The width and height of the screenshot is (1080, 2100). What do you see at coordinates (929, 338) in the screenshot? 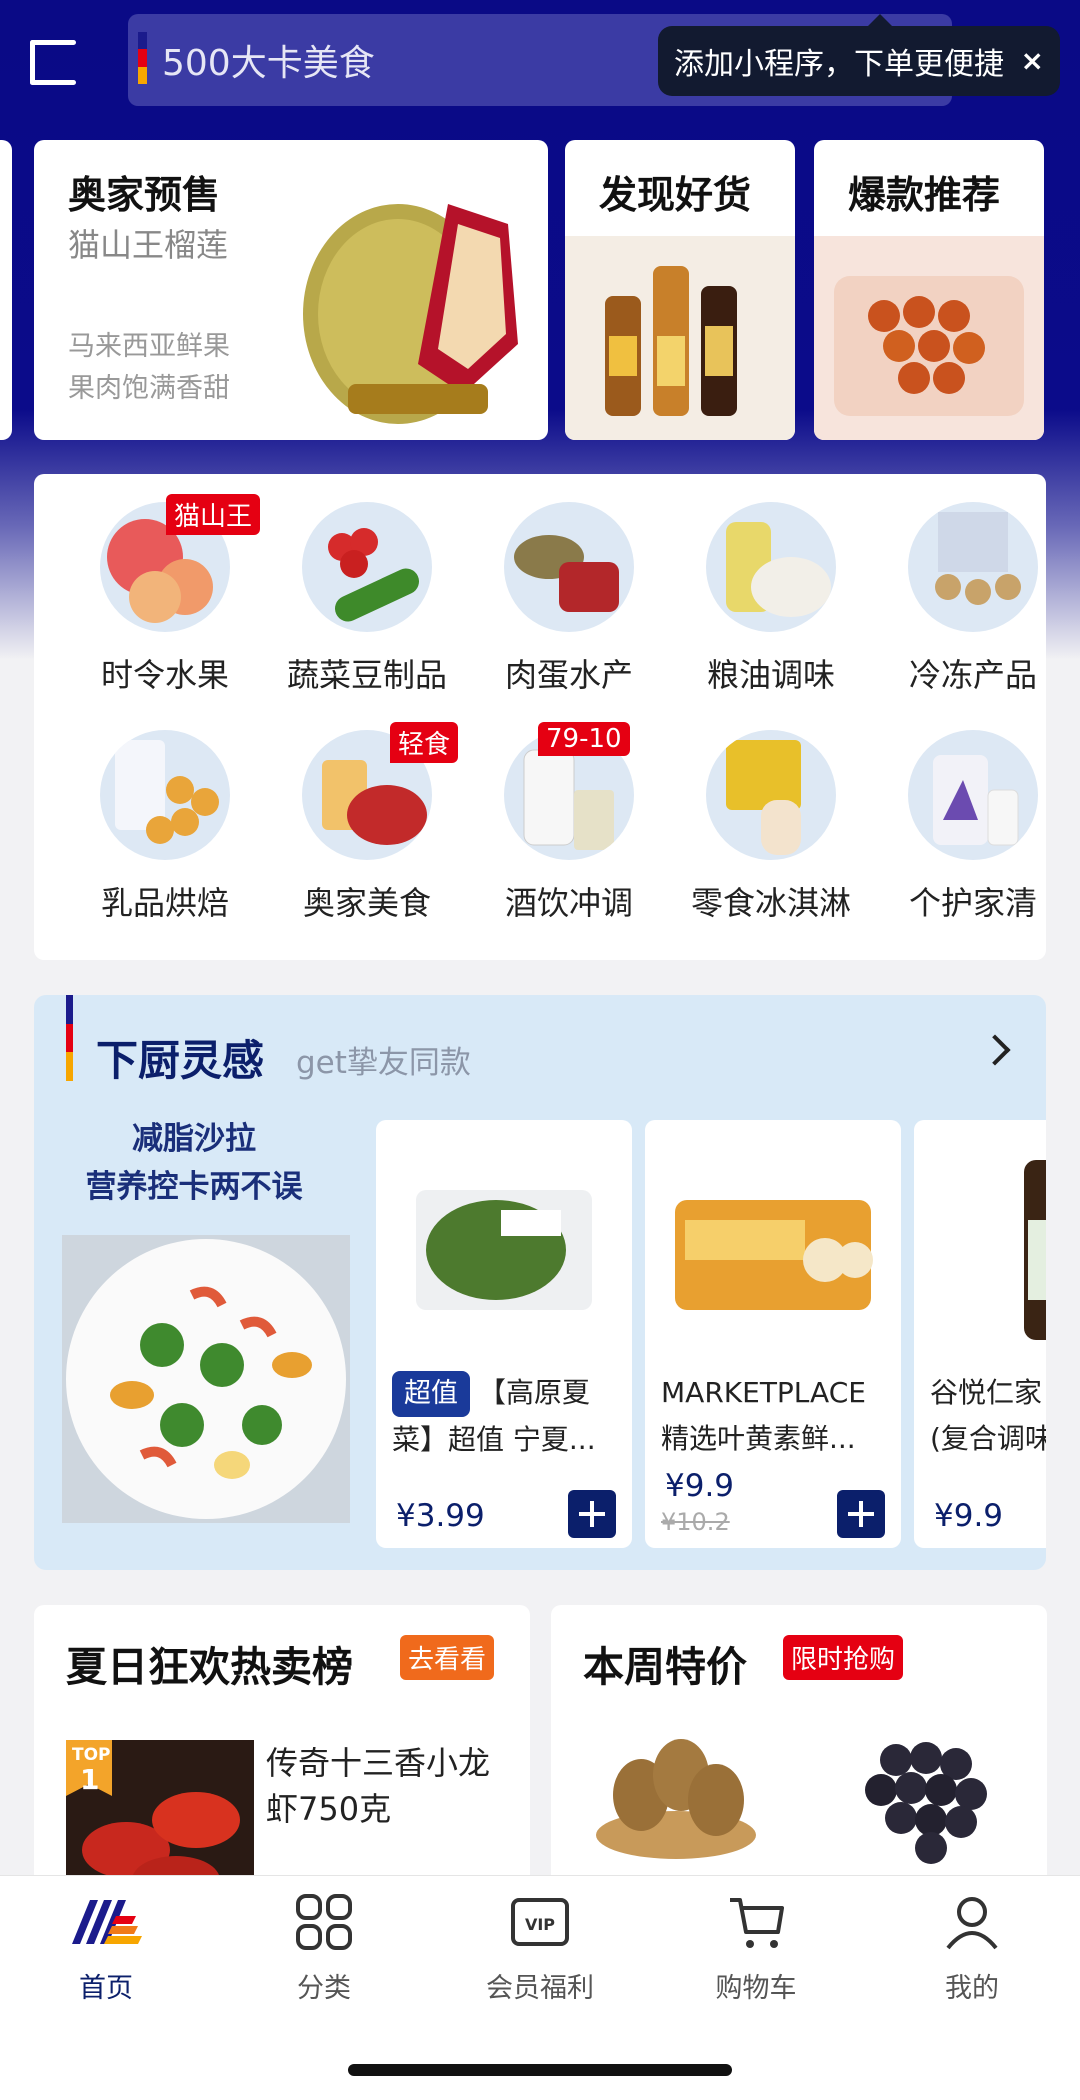
I see `meatballs-image` at bounding box center [929, 338].